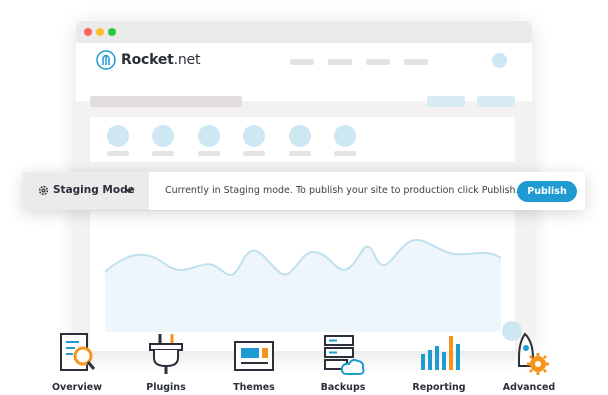 Image resolution: width=608 pixels, height=395 pixels. I want to click on feature-label: Themes, so click(254, 387).